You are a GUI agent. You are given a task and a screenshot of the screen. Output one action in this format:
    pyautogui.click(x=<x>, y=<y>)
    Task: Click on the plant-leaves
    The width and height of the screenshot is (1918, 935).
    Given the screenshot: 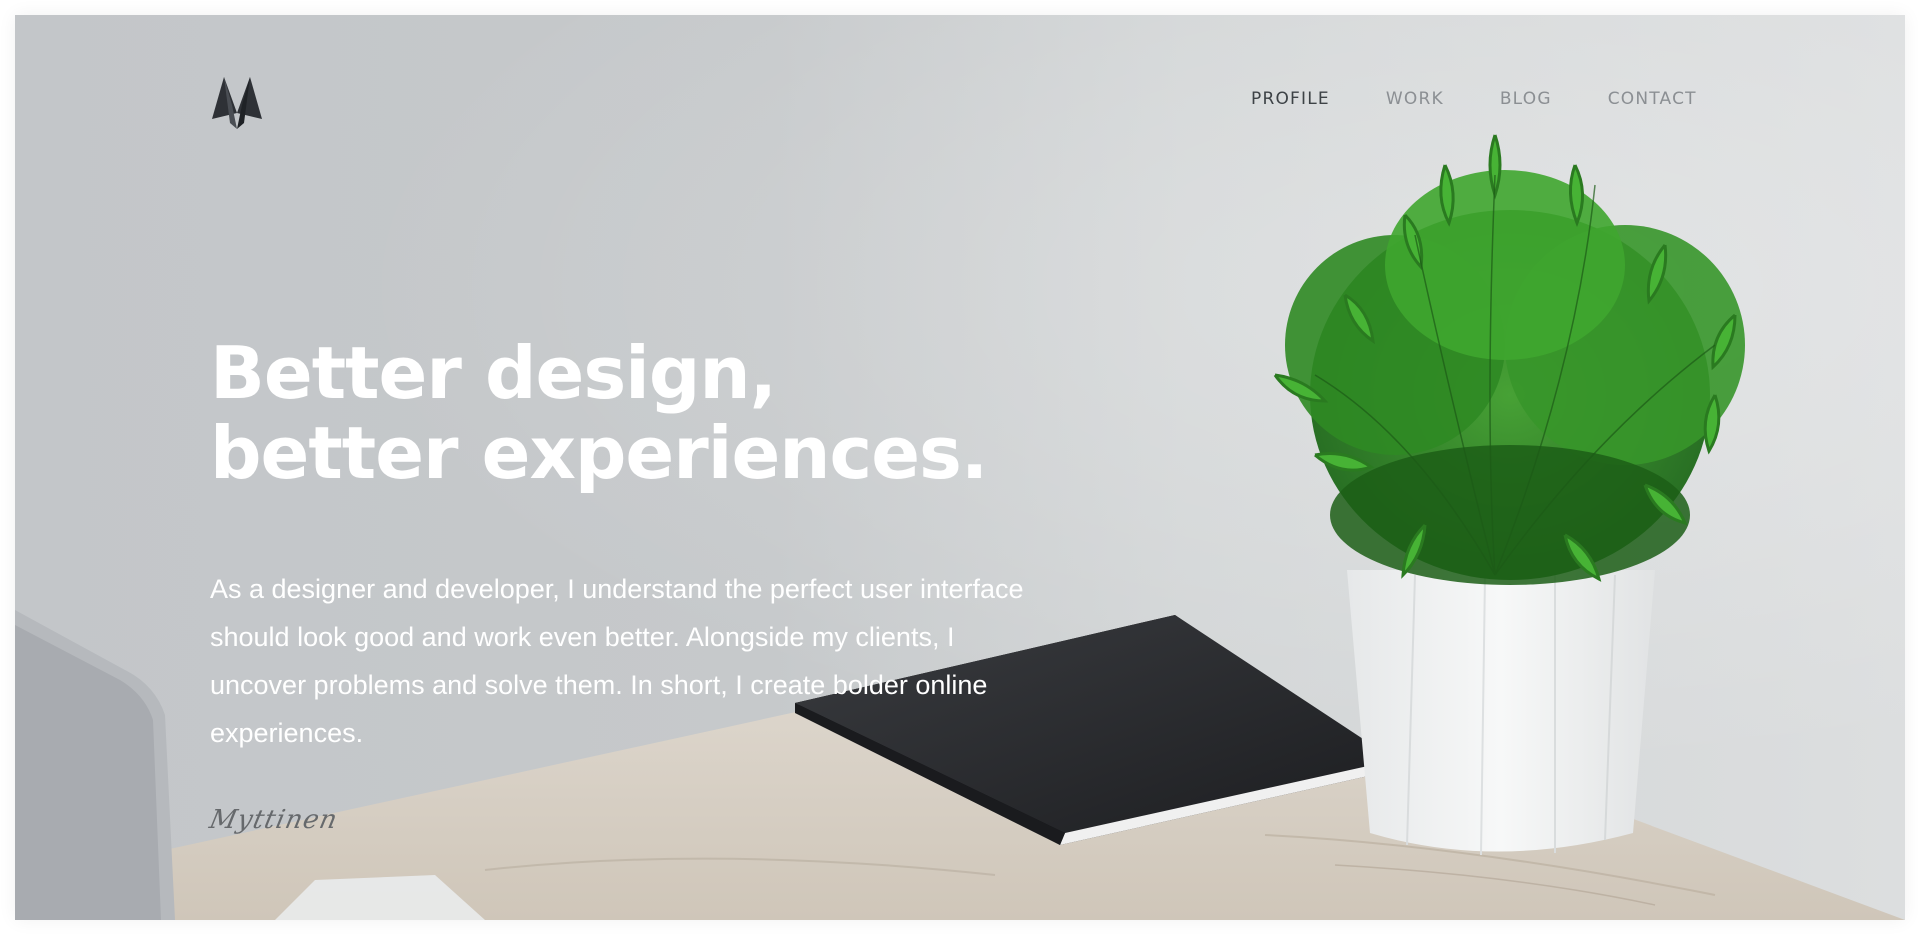 What is the action you would take?
    pyautogui.click(x=1509, y=359)
    